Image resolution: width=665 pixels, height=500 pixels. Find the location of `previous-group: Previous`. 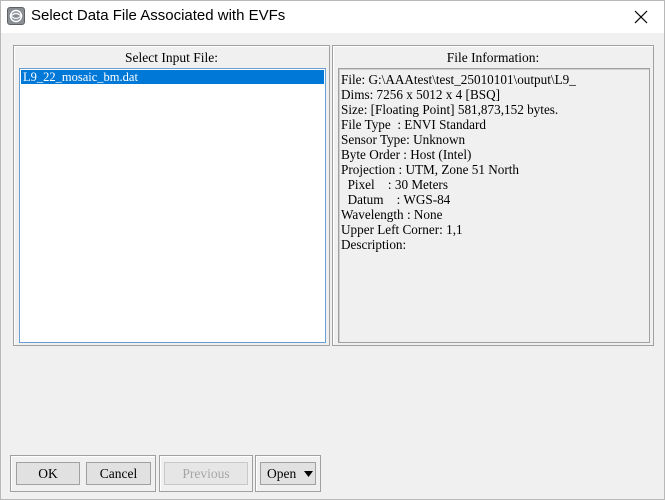

previous-group: Previous is located at coordinates (206, 473).